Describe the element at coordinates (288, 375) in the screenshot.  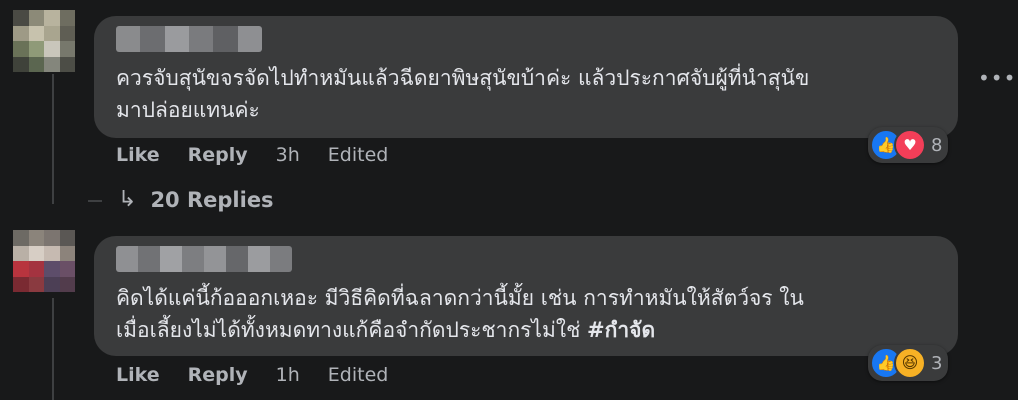
I see `timestamp: 1h` at that location.